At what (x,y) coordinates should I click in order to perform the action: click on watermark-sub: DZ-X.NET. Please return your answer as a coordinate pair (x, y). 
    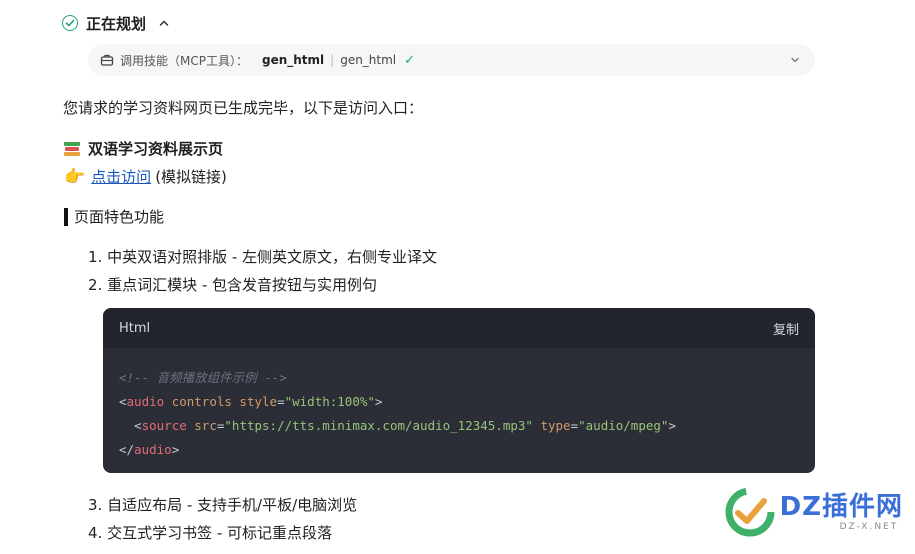
    Looking at the image, I should click on (869, 527).